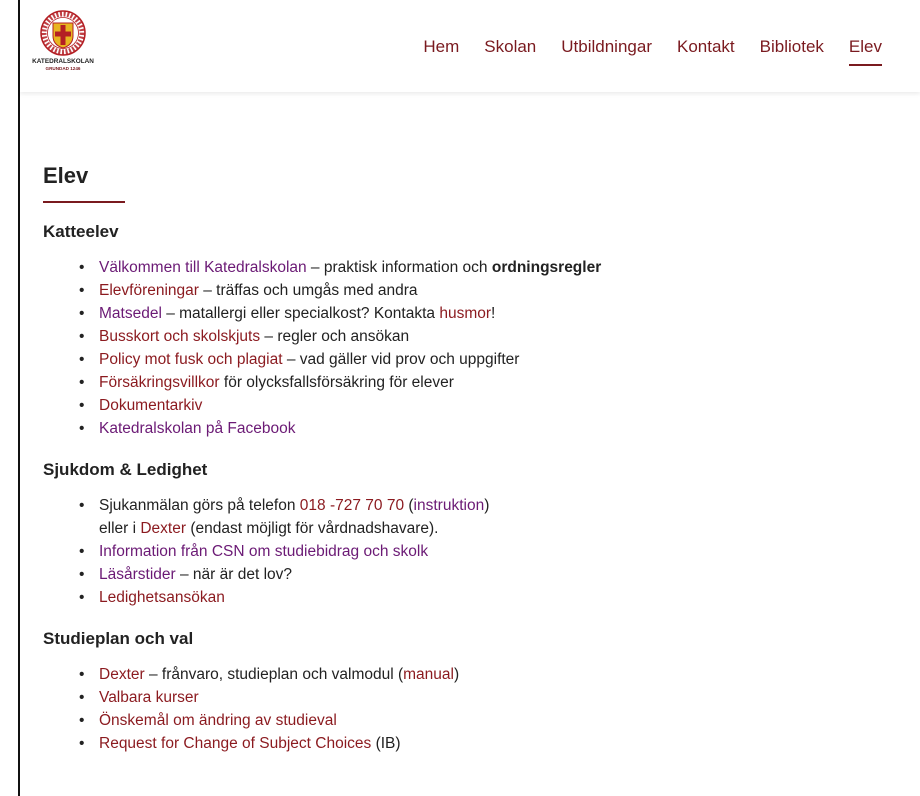 This screenshot has width=920, height=796. Describe the element at coordinates (463, 183) in the screenshot. I see `page-title: Elev` at that location.